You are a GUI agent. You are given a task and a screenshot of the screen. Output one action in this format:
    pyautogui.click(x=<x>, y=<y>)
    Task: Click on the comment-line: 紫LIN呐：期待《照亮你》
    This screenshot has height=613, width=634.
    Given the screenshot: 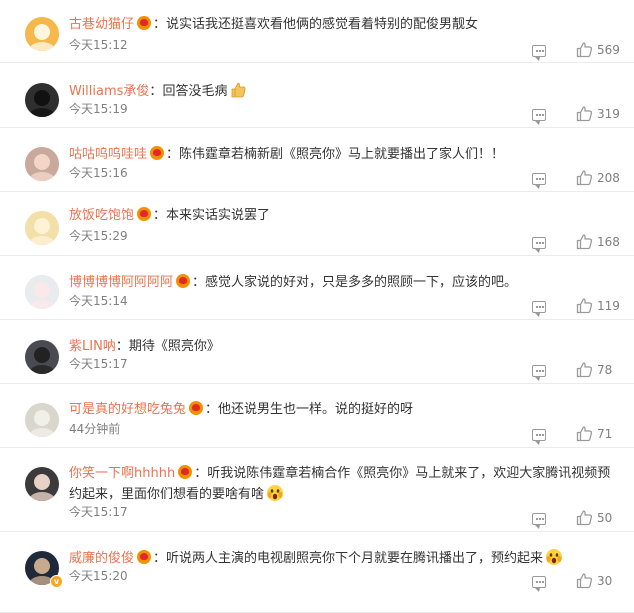 What is the action you would take?
    pyautogui.click(x=341, y=347)
    